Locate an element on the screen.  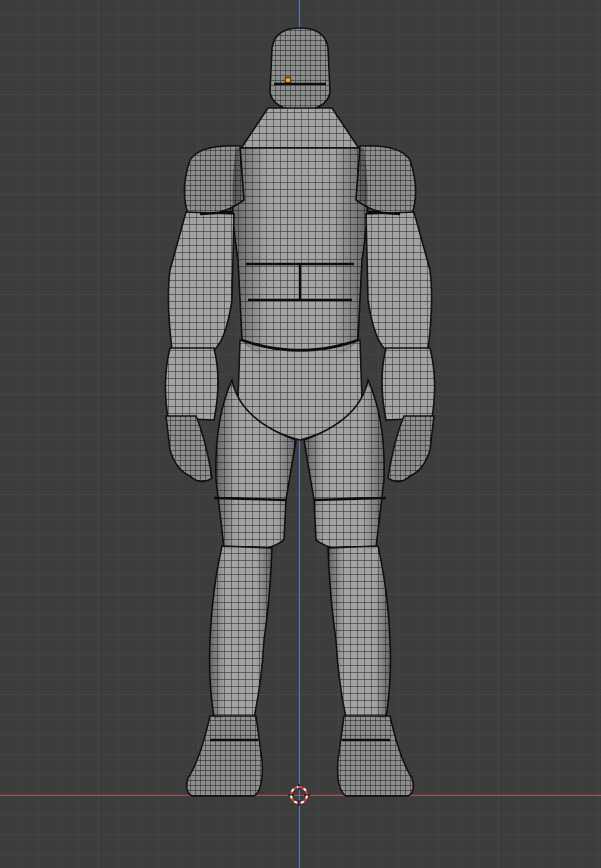
3d-cursor-icon is located at coordinates (299, 795).